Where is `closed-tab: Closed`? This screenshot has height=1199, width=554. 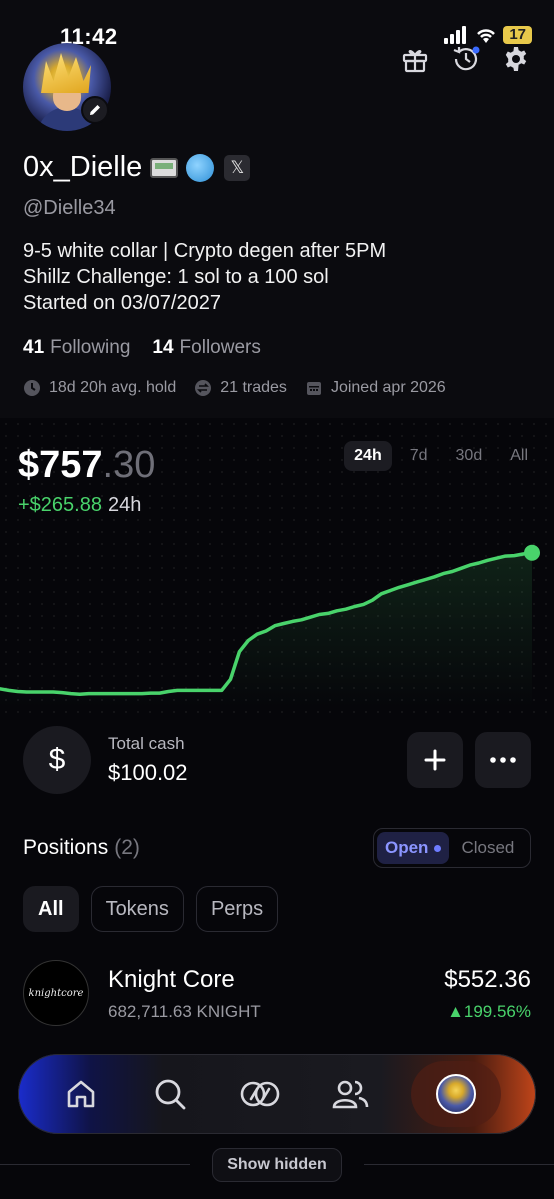 closed-tab: Closed is located at coordinates (487, 848).